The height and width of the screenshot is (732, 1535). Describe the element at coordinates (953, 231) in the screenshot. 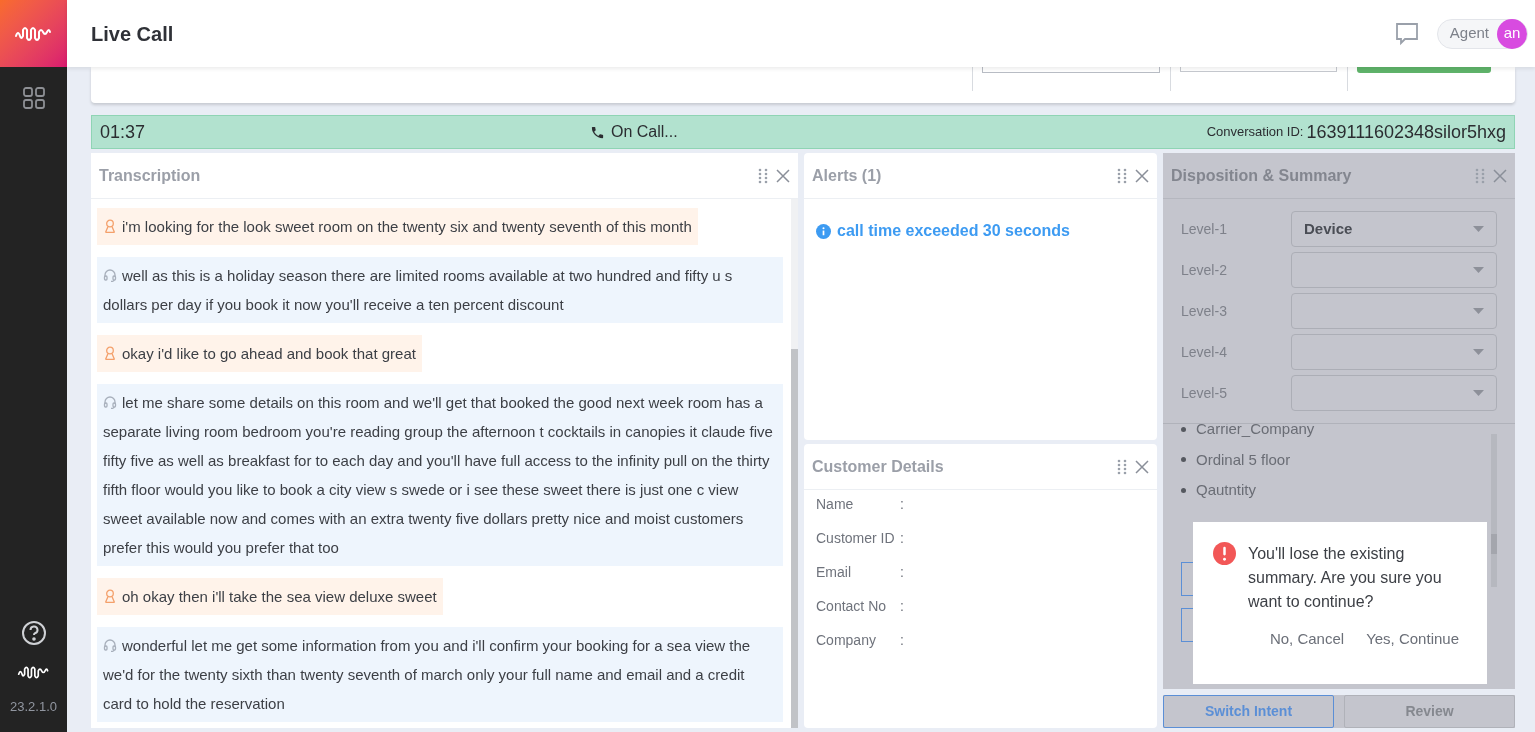

I see `alert-message: call time exceeded 30 seconds` at that location.